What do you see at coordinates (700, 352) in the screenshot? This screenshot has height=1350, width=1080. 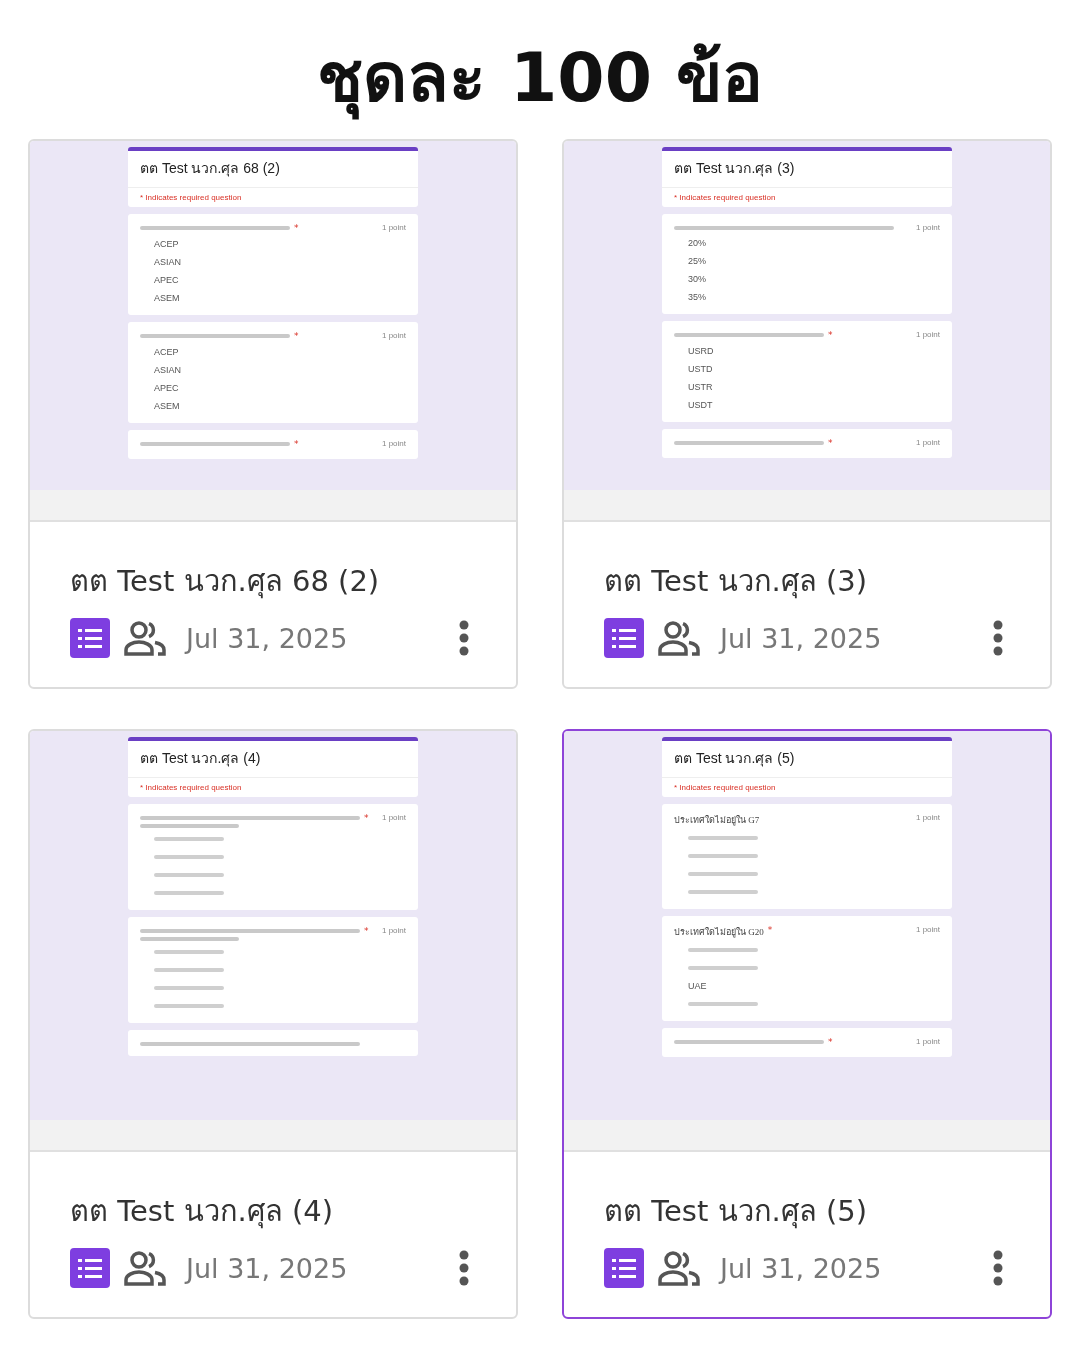 I see `option-label: USRD` at bounding box center [700, 352].